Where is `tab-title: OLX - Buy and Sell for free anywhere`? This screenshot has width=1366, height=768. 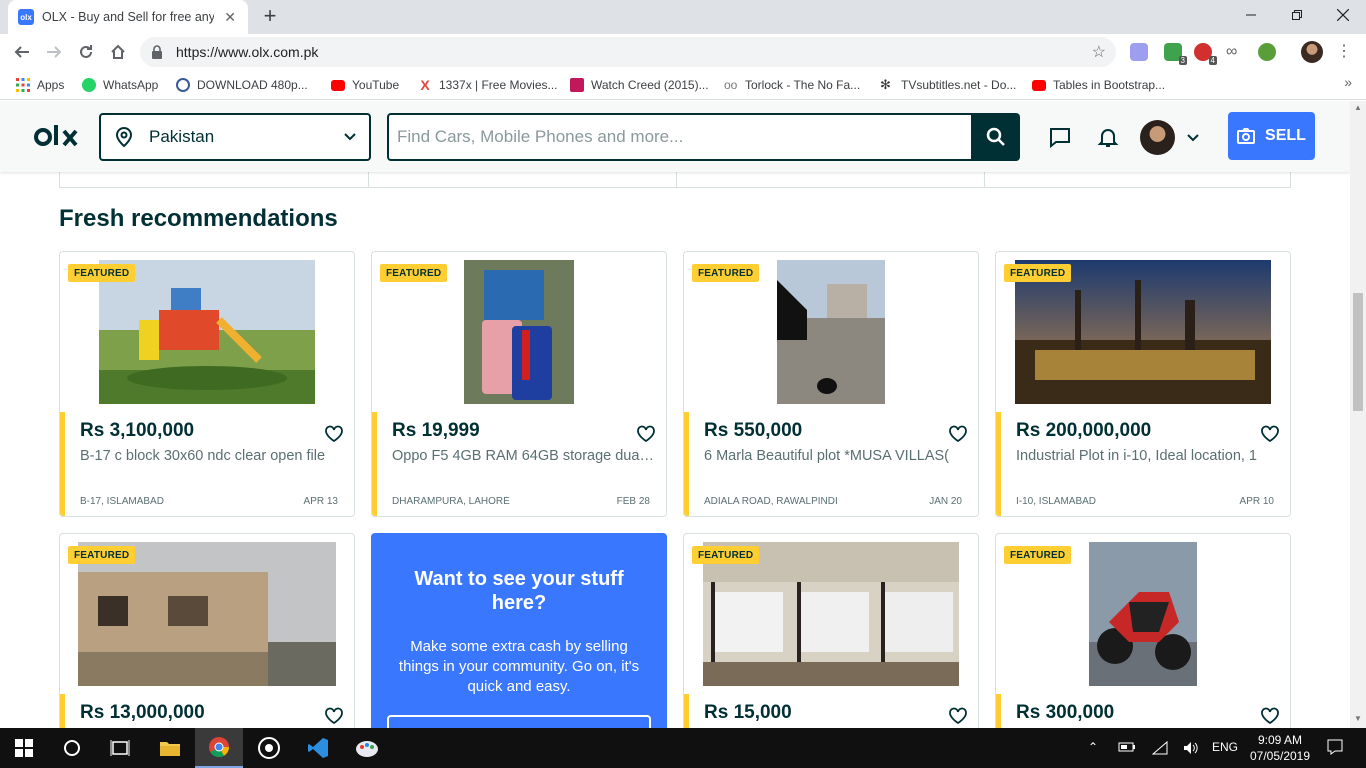
tab-title: OLX - Buy and Sell for free anywhere is located at coordinates (128, 17).